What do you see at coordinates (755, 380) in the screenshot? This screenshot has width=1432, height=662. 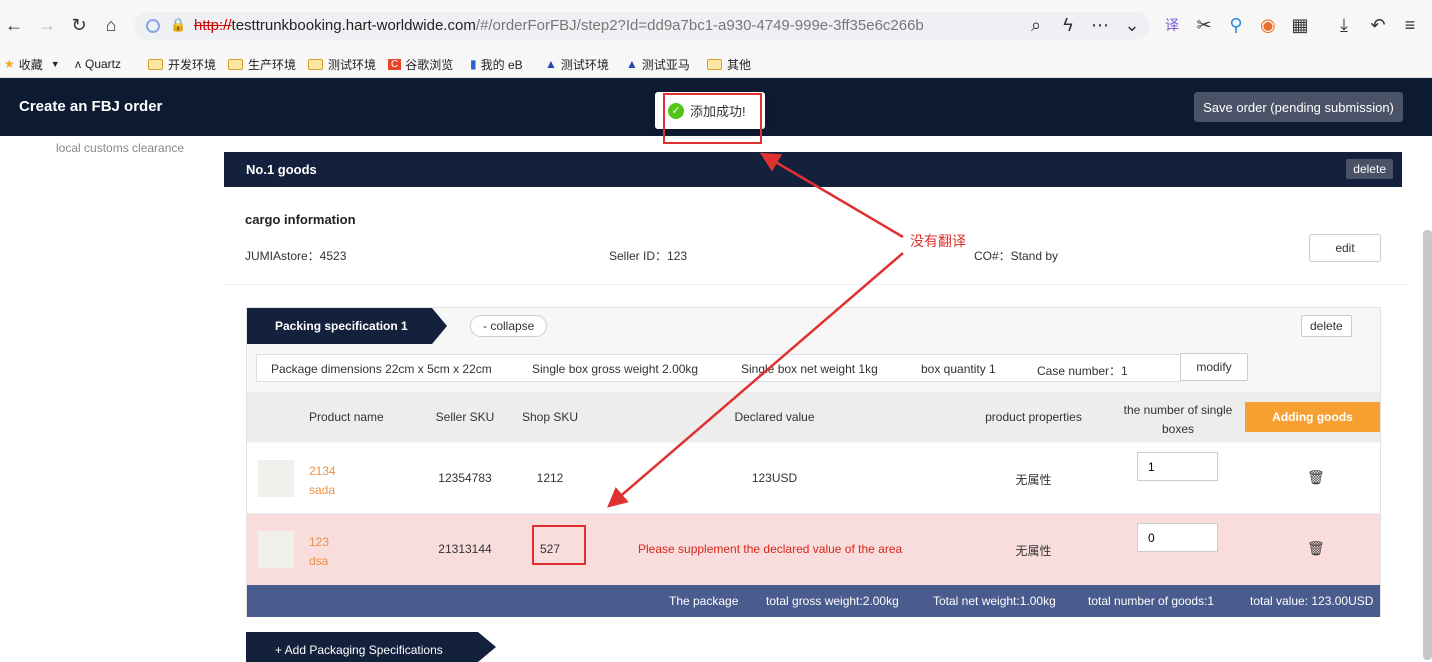 I see `arrow-to-sku` at bounding box center [755, 380].